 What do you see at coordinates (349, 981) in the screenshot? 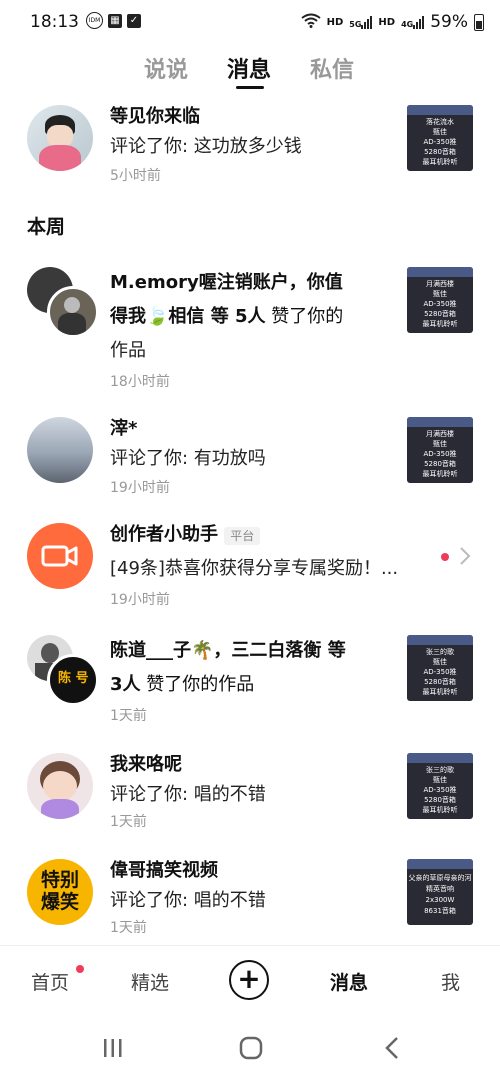
I see `nav-messages: 消息` at bounding box center [349, 981].